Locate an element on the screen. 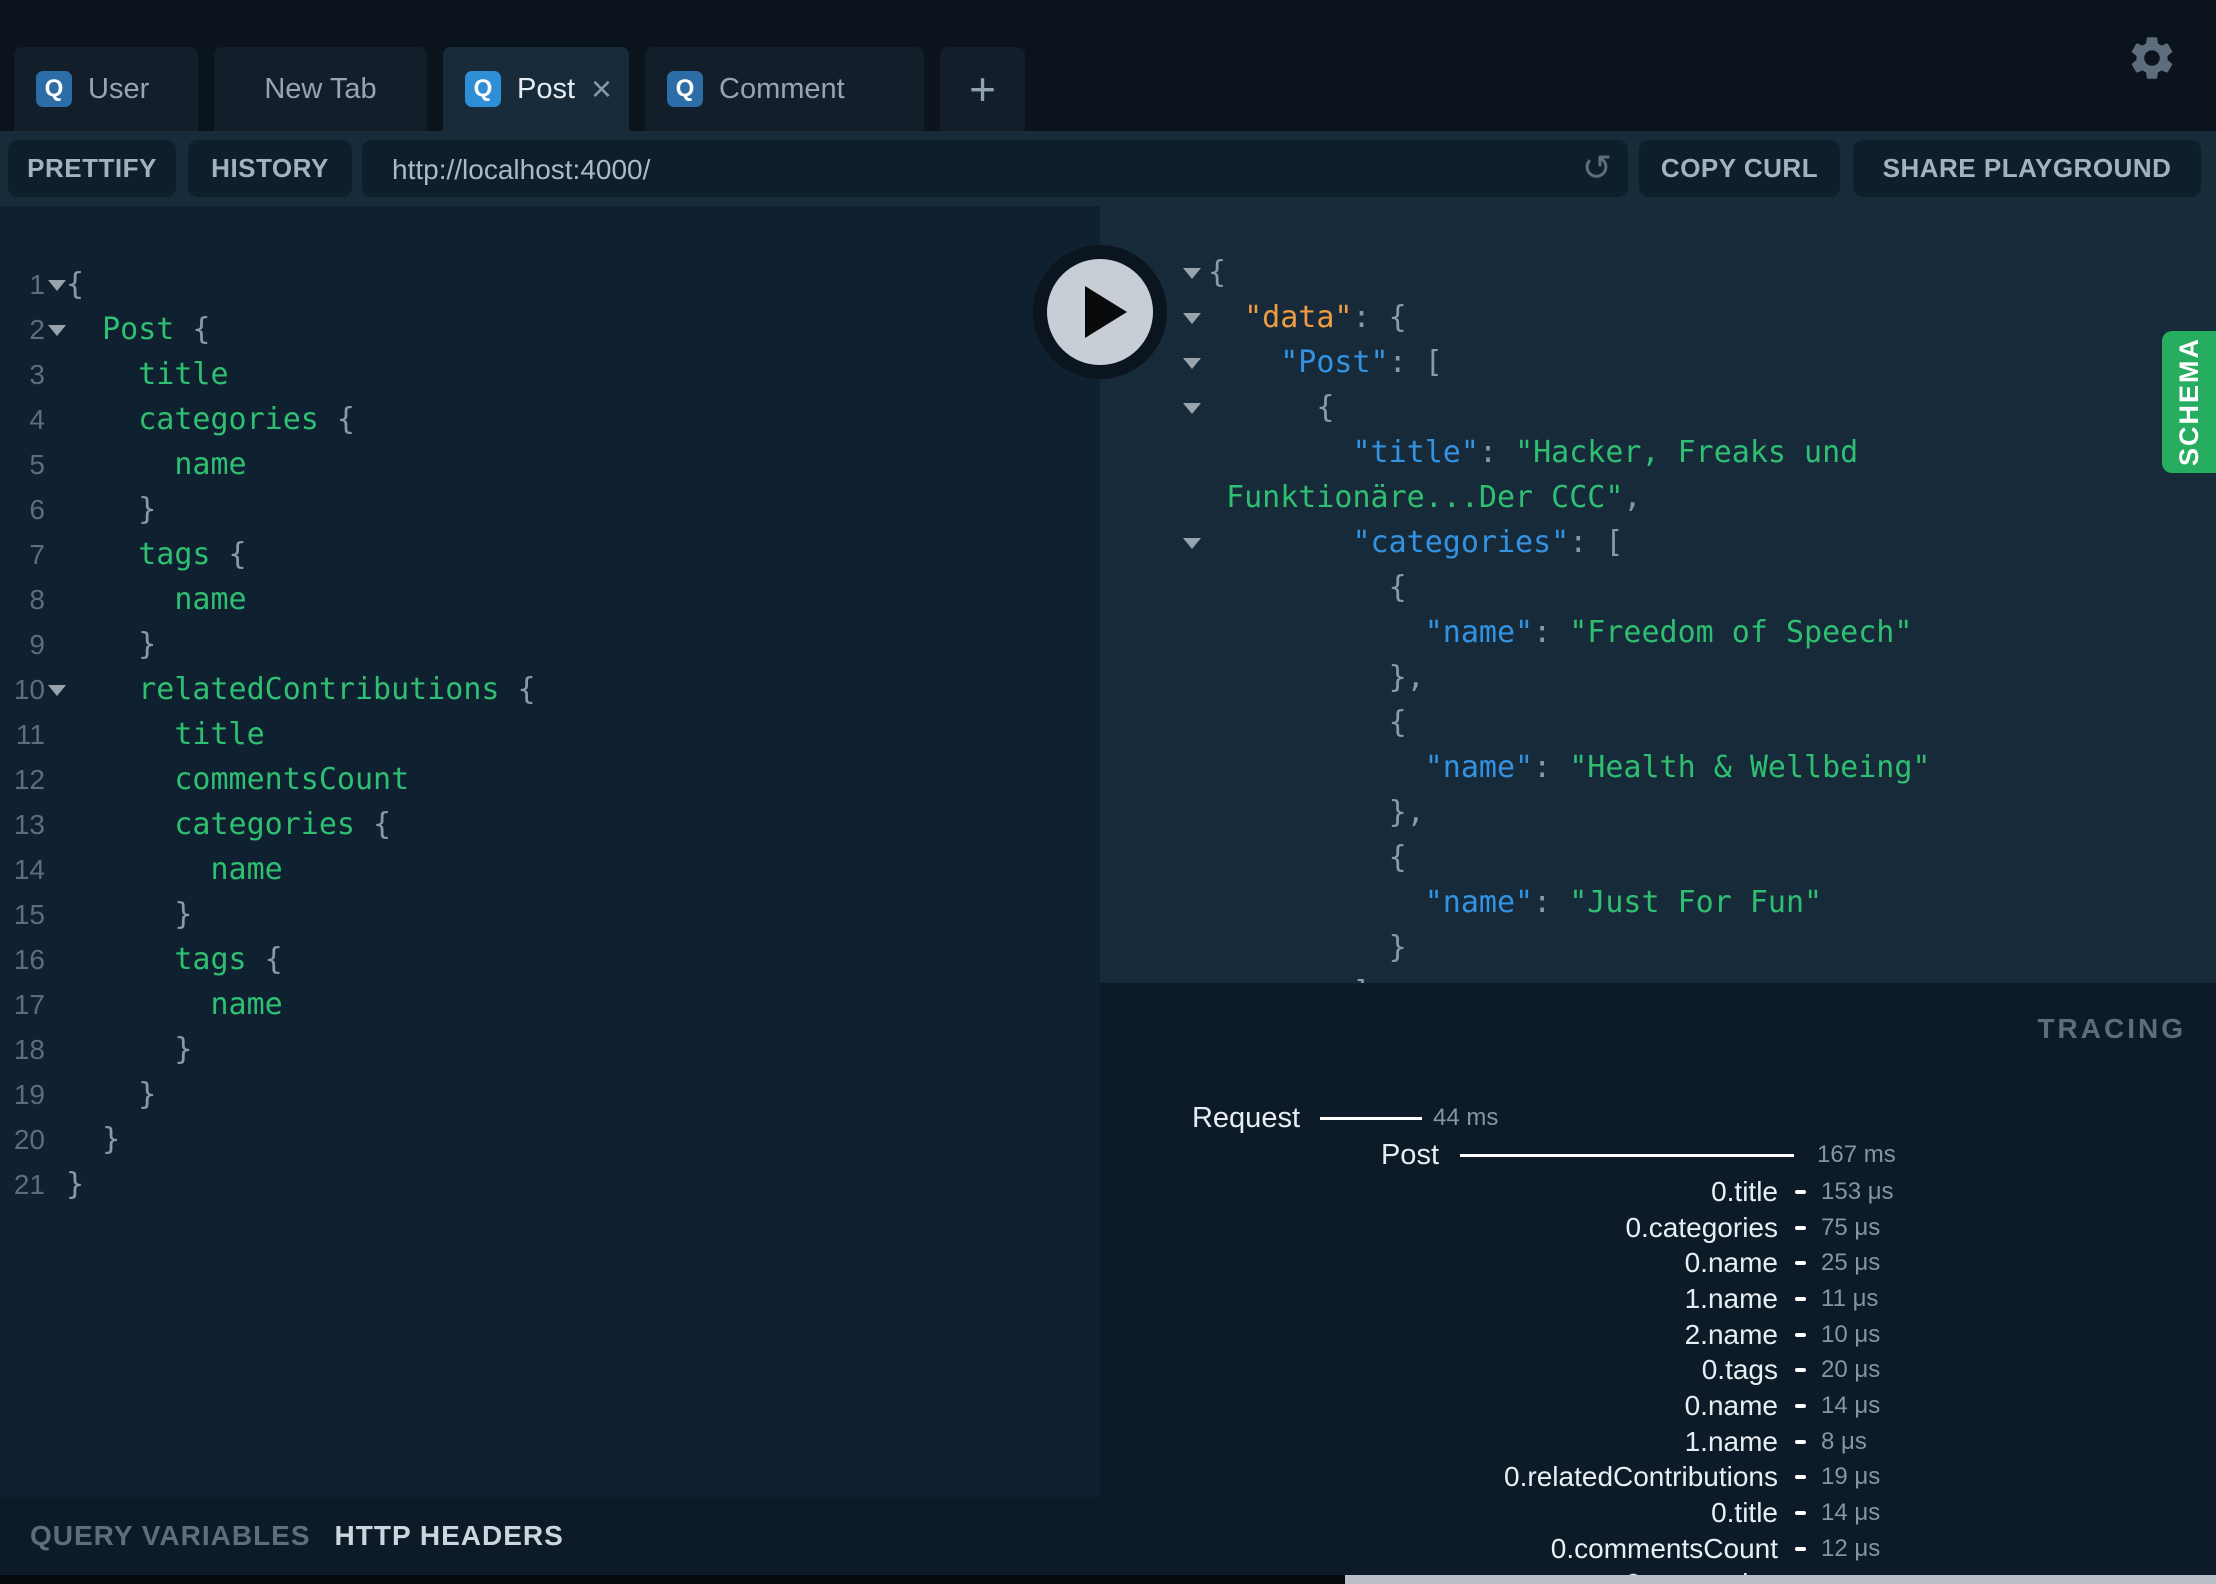  line-number: 15 is located at coordinates (29, 914).